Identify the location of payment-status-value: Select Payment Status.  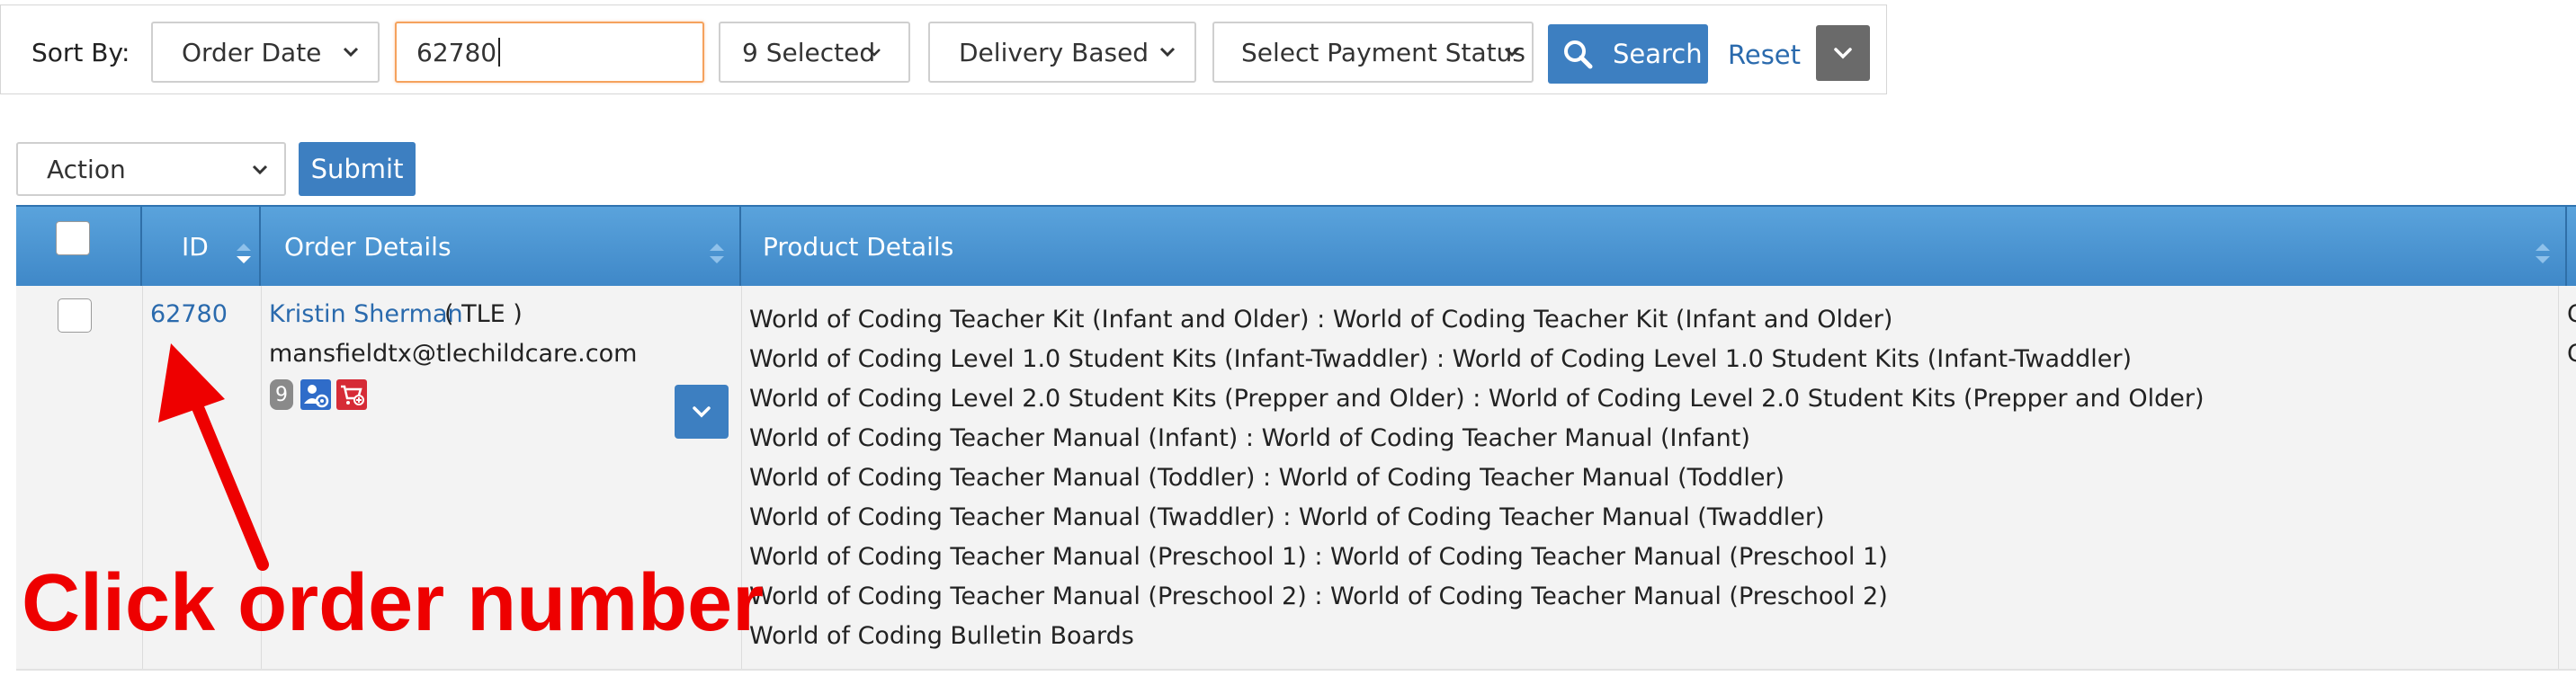
(1383, 52).